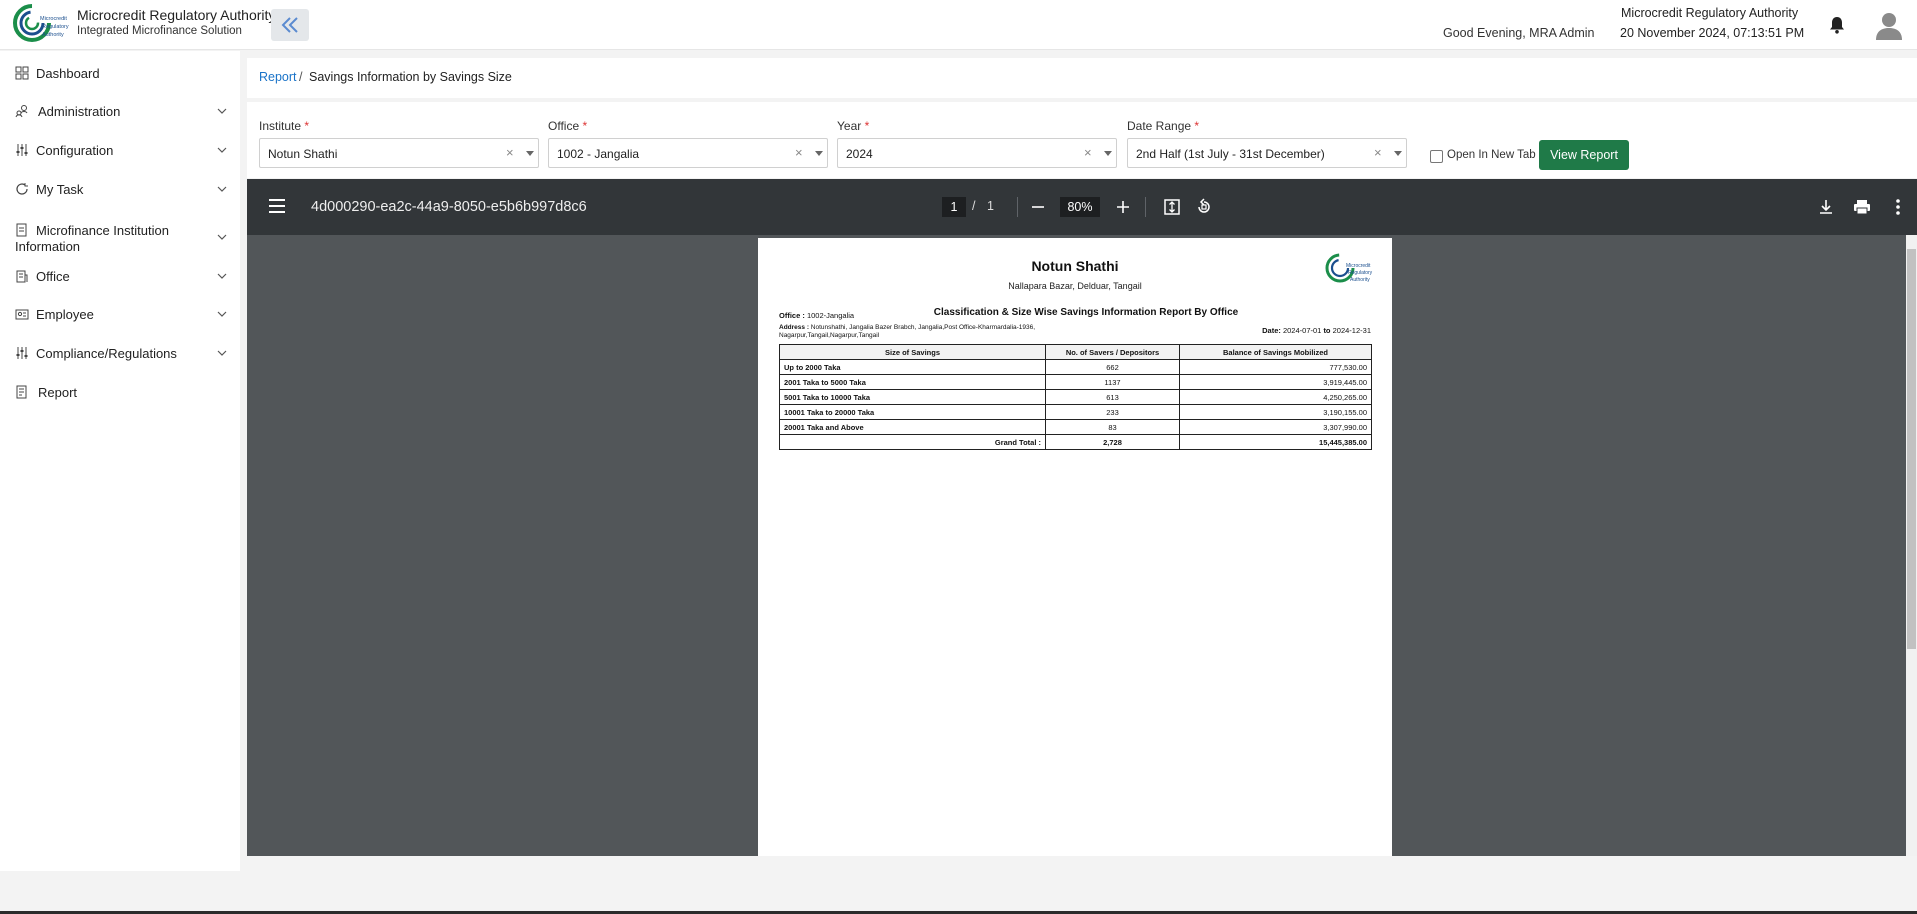 The image size is (1917, 914). I want to click on header-datetime: 20 November 2024, 07:13:51 PM, so click(1712, 33).